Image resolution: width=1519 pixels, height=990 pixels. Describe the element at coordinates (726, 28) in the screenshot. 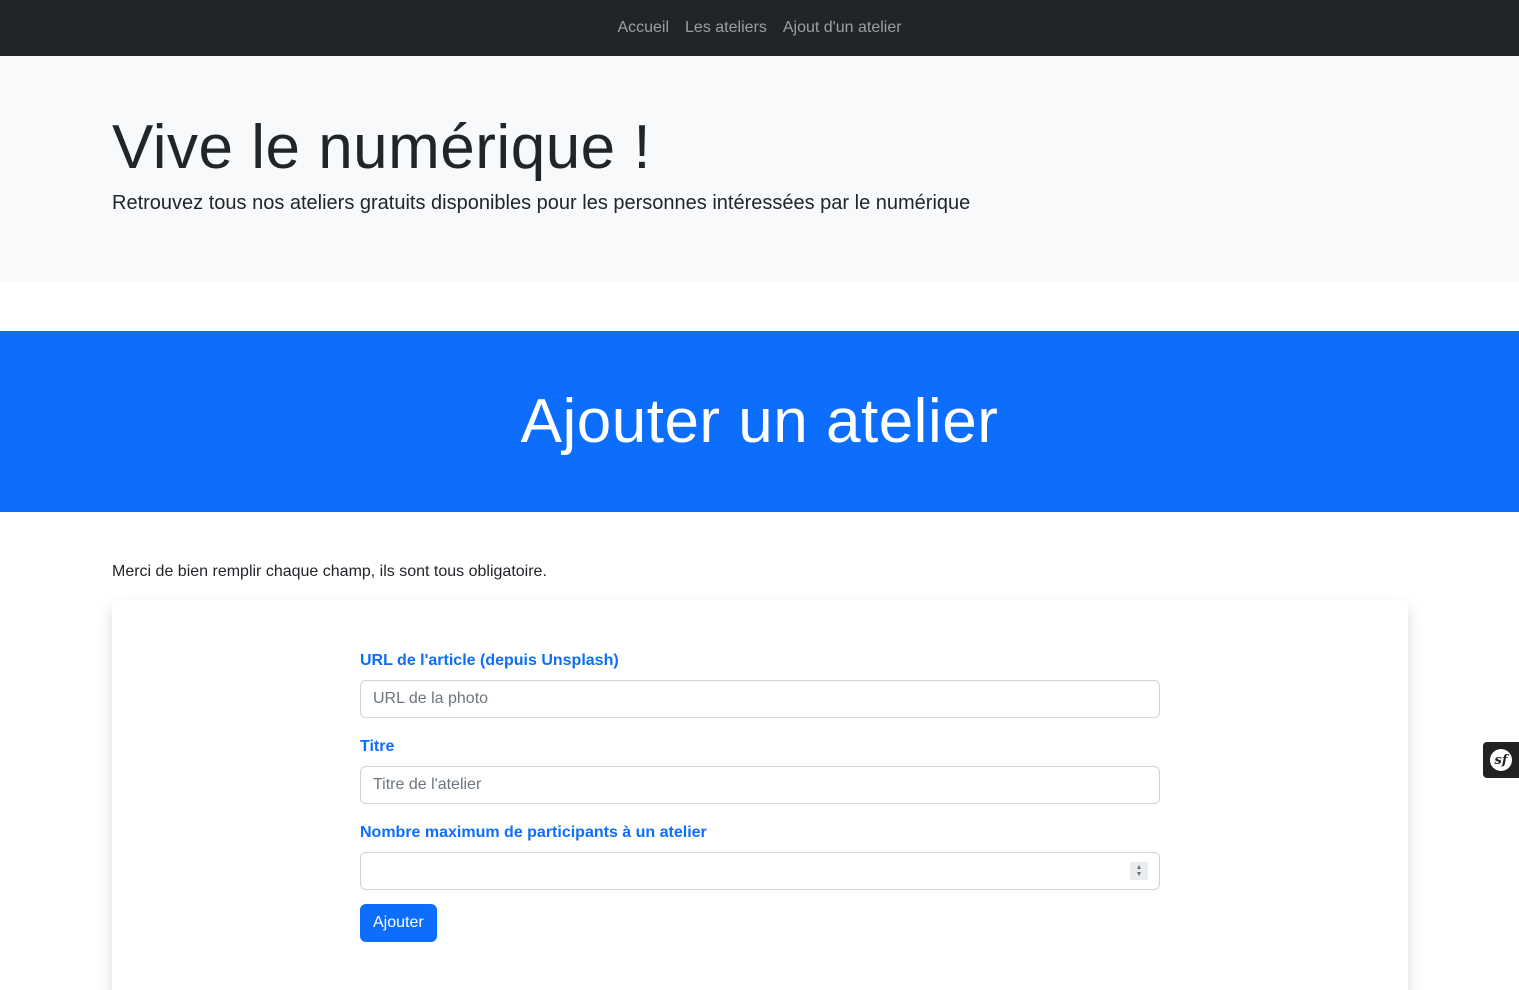

I see `nav-link-ateliers: Les ateliers` at that location.